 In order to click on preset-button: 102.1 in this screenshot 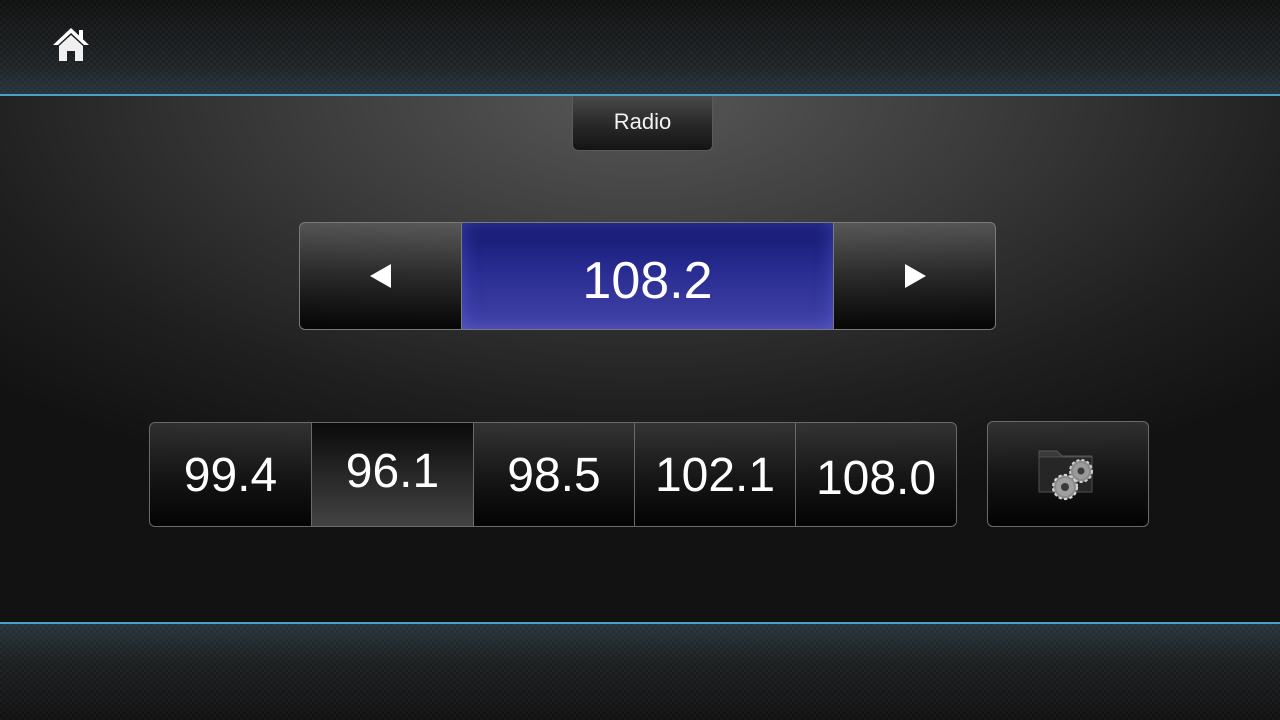, I will do `click(715, 474)`.